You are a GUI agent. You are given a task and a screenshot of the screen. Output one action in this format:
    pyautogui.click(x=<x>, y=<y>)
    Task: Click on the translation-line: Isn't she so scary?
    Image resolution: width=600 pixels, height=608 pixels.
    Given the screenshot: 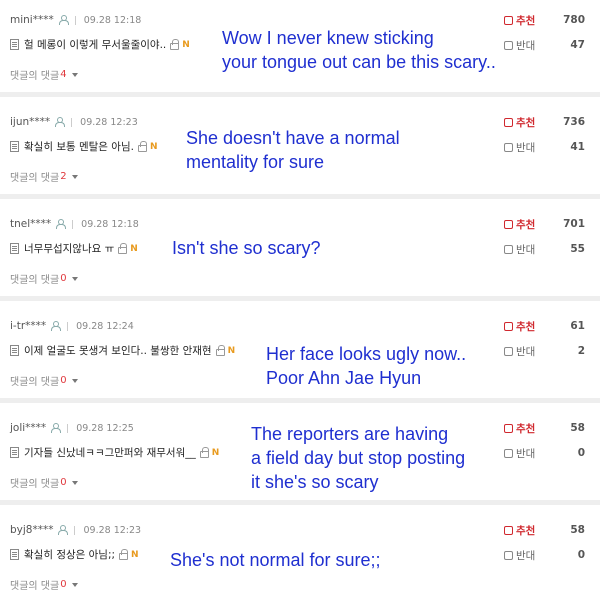 What is the action you would take?
    pyautogui.click(x=246, y=248)
    